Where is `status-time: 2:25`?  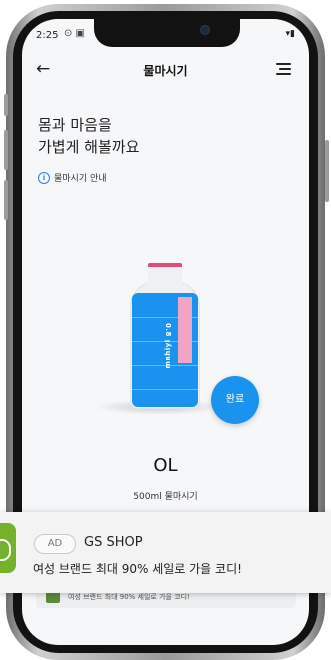
status-time: 2:25 is located at coordinates (47, 35).